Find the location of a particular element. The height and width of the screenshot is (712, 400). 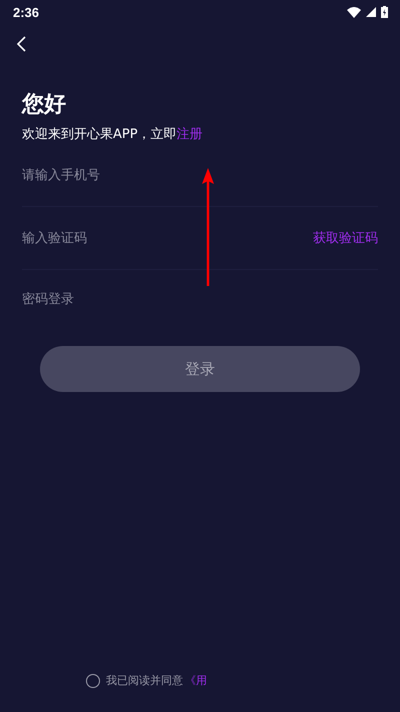

status-time: 2:36 is located at coordinates (26, 12).